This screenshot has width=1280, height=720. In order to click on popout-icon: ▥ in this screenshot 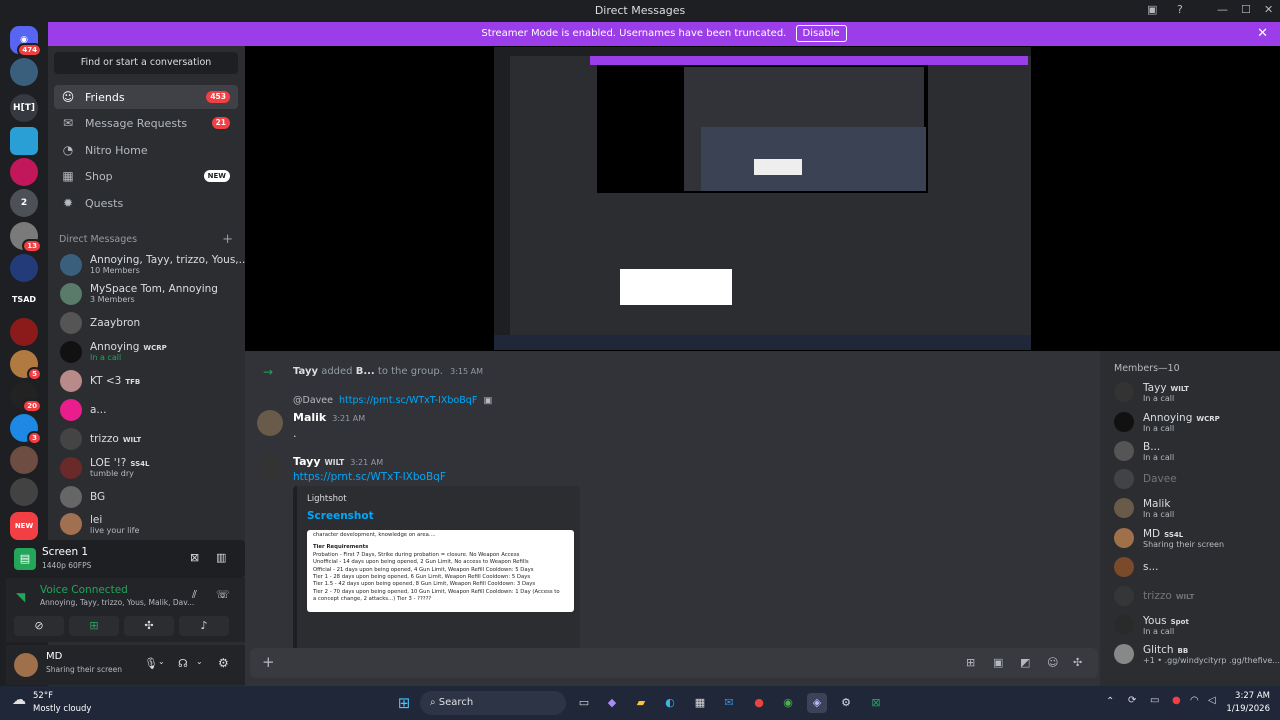, I will do `click(221, 557)`.